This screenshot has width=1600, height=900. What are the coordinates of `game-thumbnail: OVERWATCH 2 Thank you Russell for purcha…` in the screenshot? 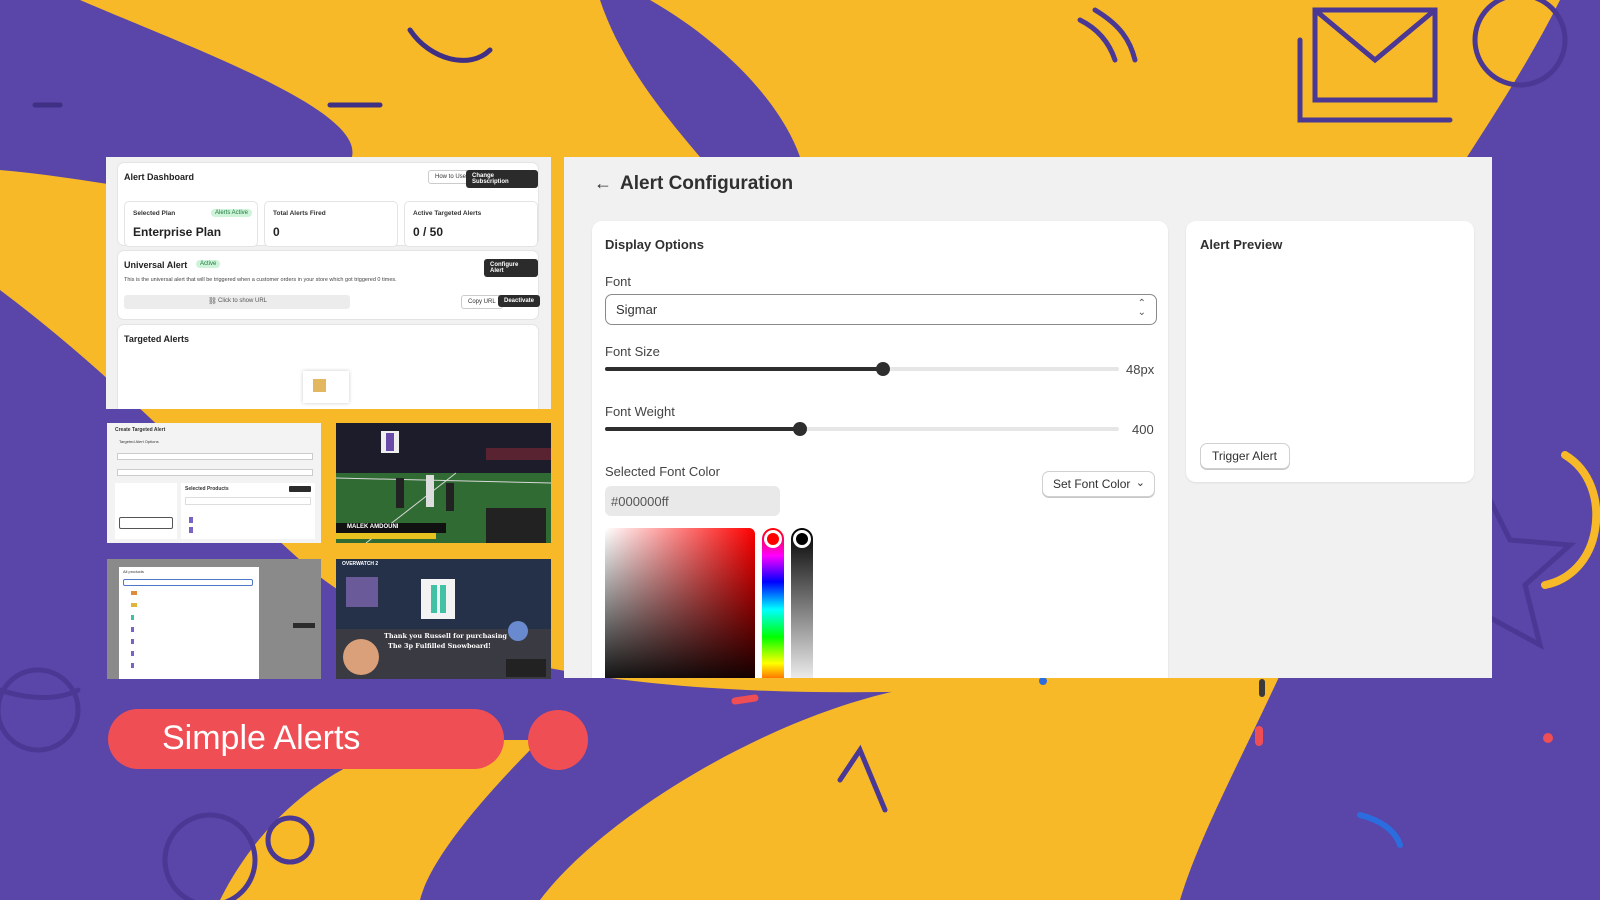 It's located at (443, 619).